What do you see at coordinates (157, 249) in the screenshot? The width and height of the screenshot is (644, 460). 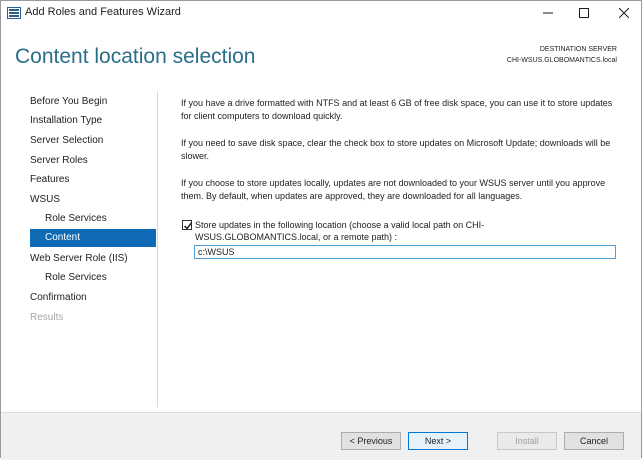 I see `nav-divider` at bounding box center [157, 249].